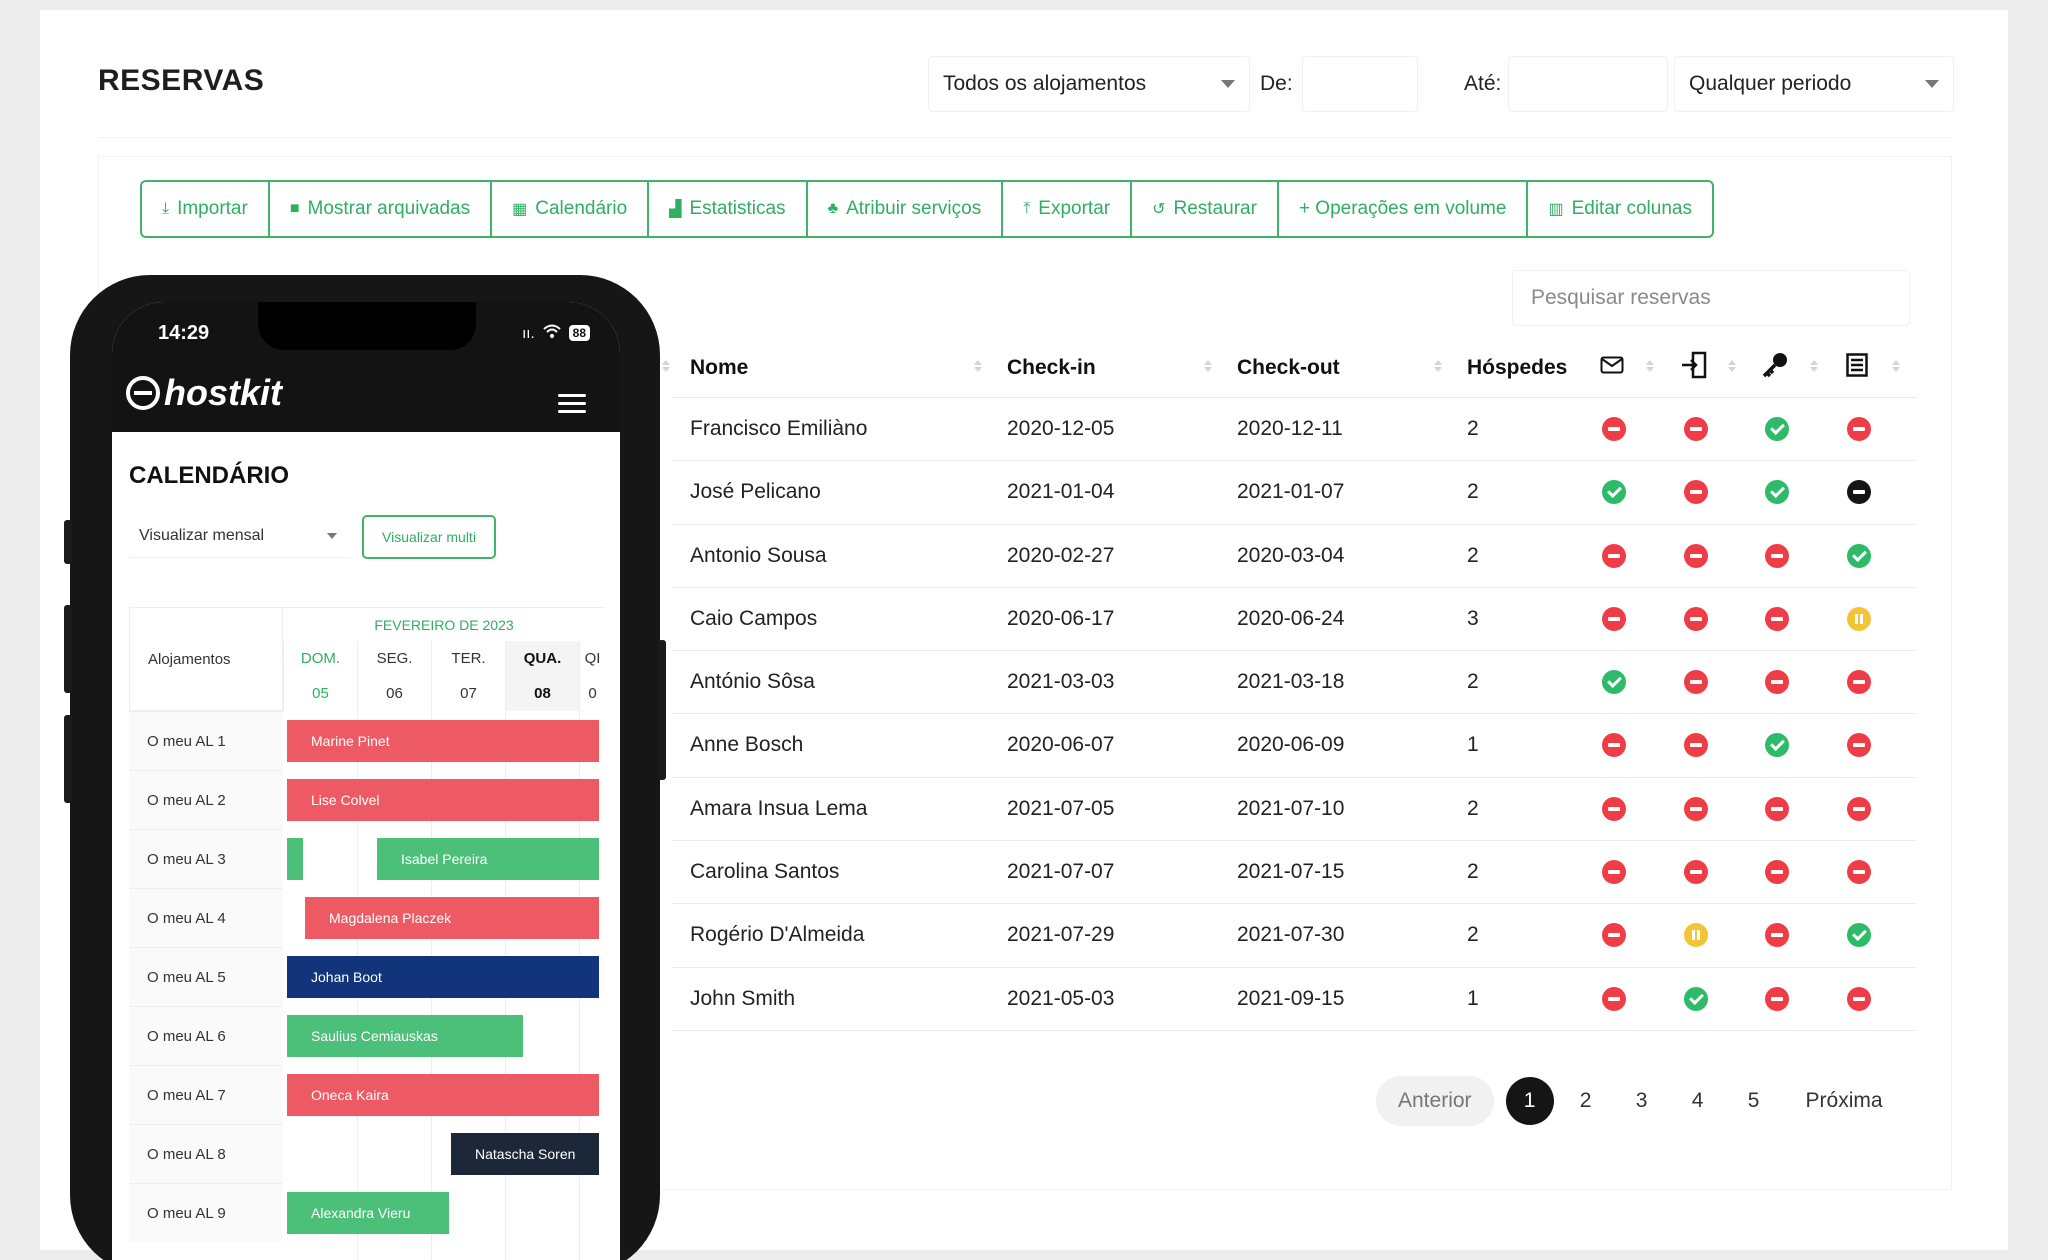 This screenshot has width=2048, height=1260. Describe the element at coordinates (295, 859) in the screenshot. I see `booking-bar` at that location.